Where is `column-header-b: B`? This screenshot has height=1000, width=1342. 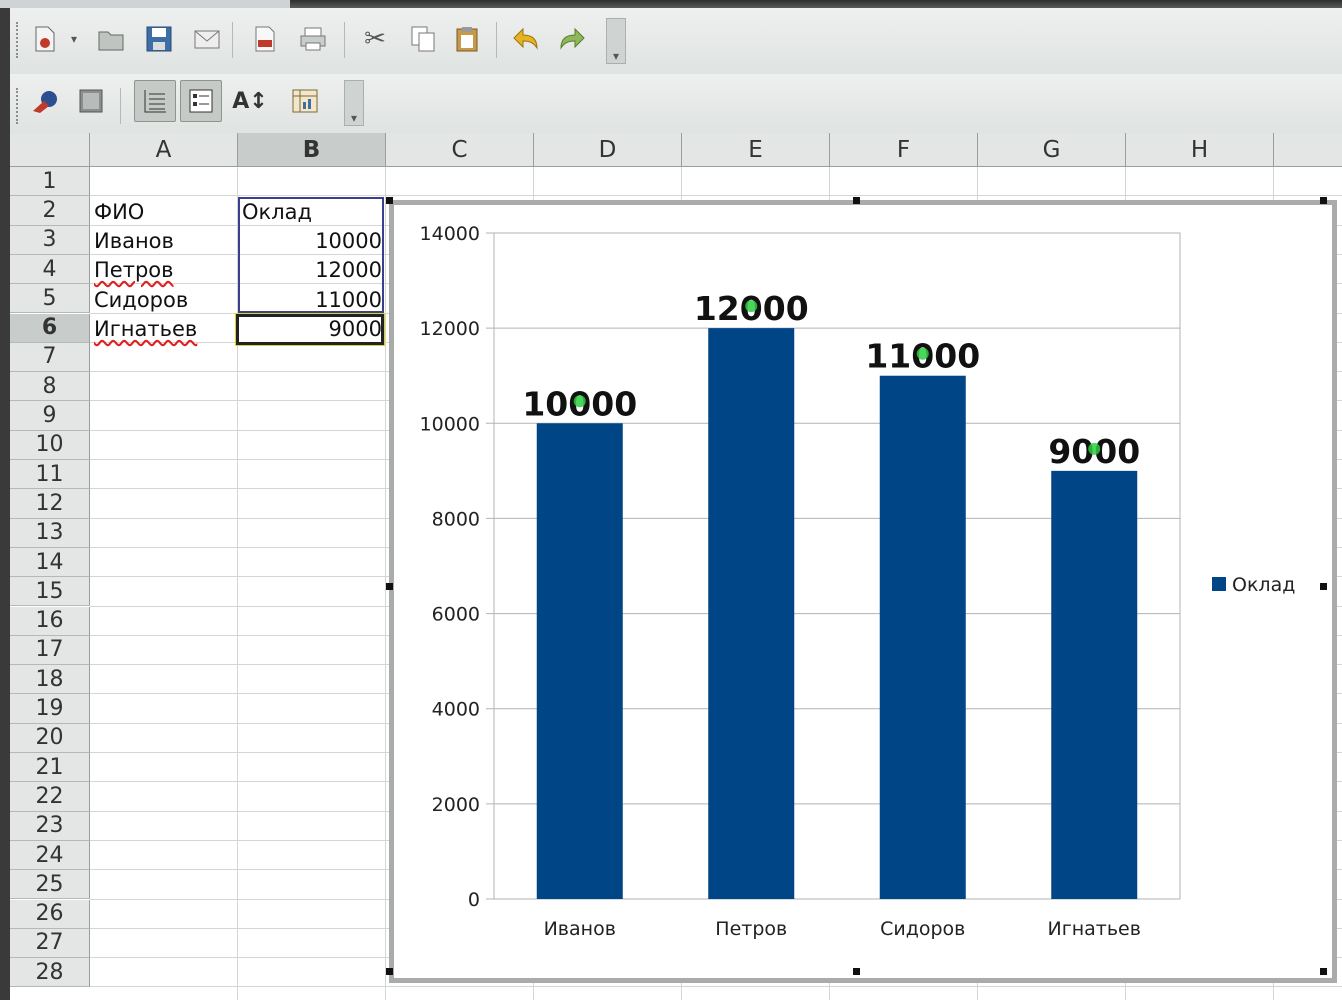 column-header-b: B is located at coordinates (312, 150).